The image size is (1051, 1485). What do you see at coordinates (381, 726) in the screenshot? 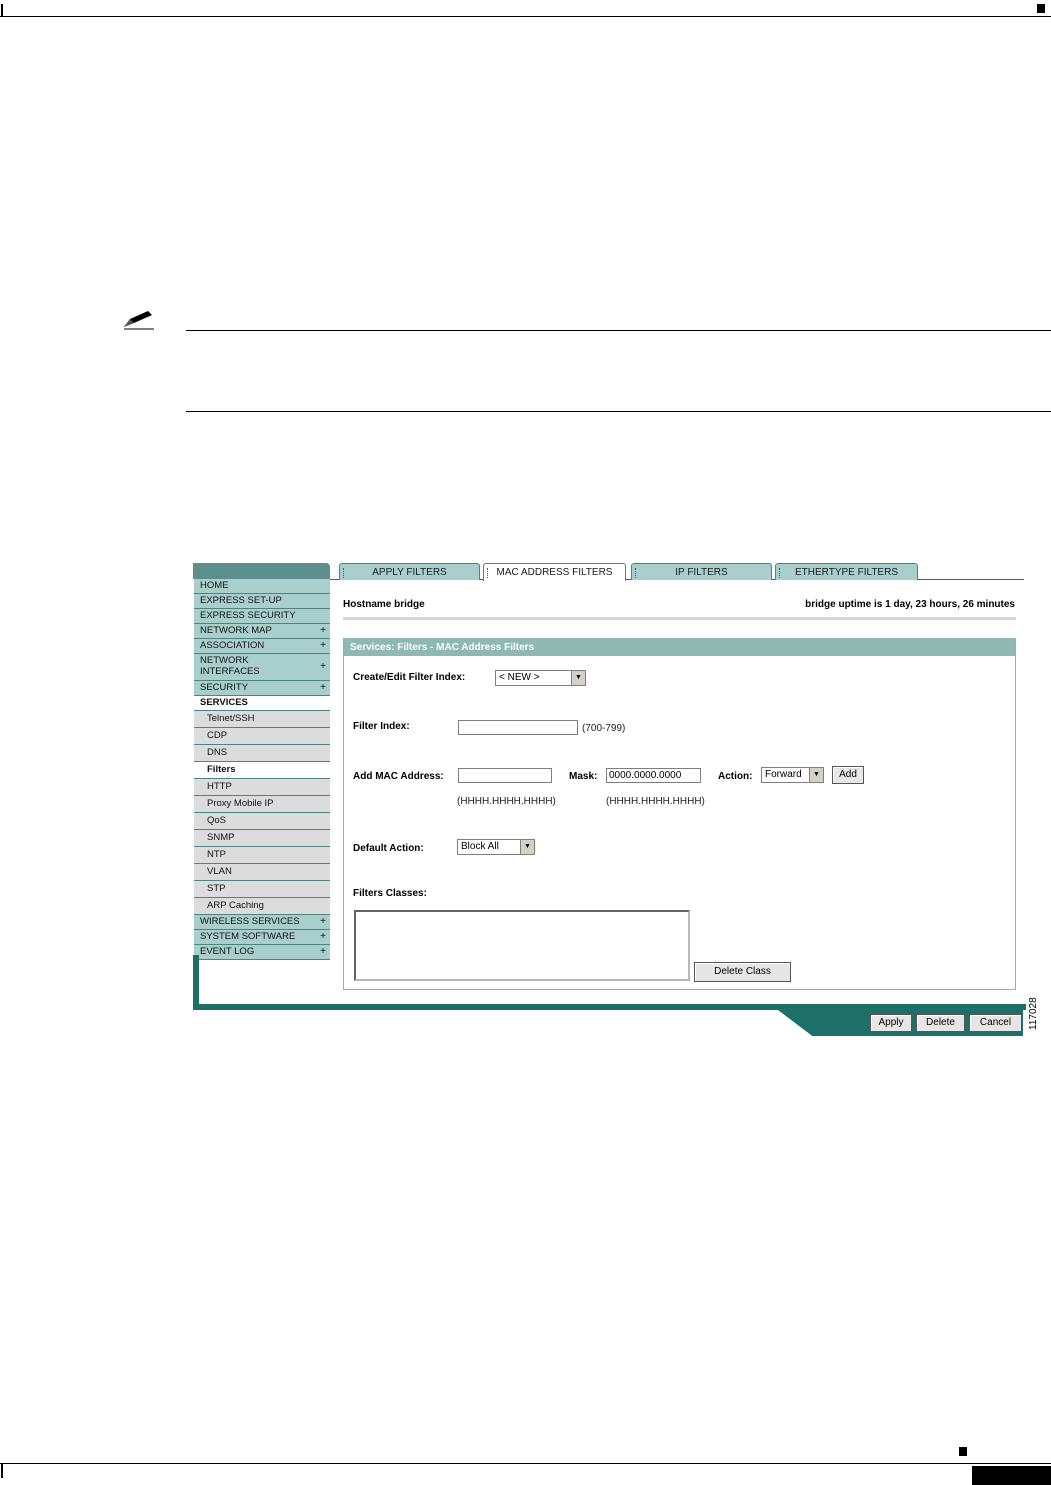
I see `filter-index-label: Filter Index:` at bounding box center [381, 726].